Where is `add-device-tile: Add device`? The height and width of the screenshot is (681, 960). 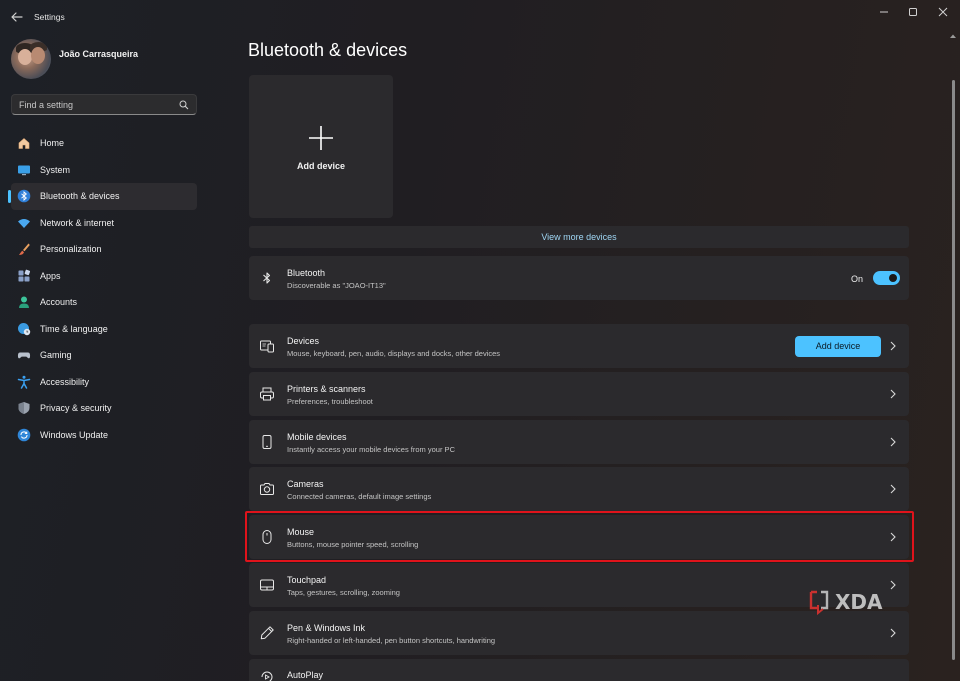
add-device-tile: Add device is located at coordinates (321, 146).